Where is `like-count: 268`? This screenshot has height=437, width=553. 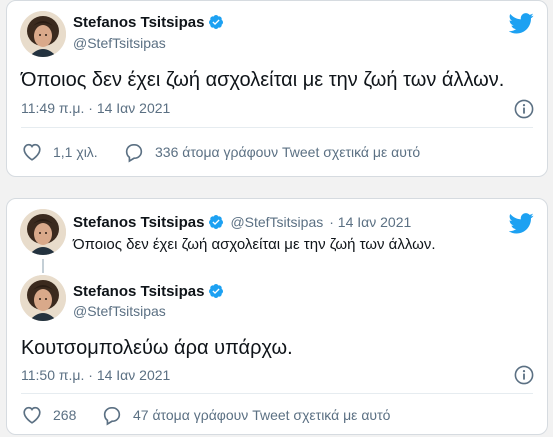 like-count: 268 is located at coordinates (65, 415).